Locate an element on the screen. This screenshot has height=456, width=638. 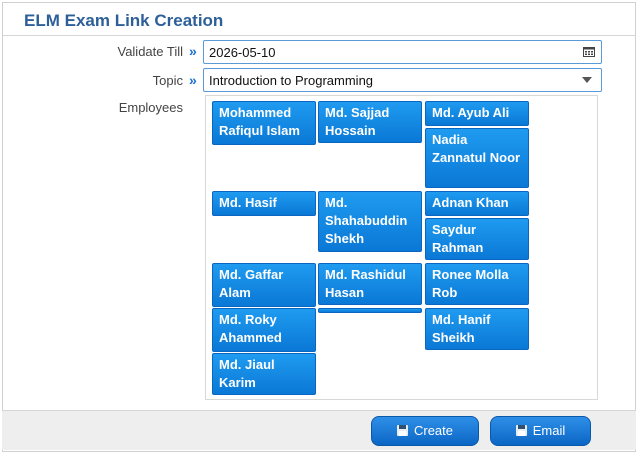
employees-label: Employees is located at coordinates (150, 107).